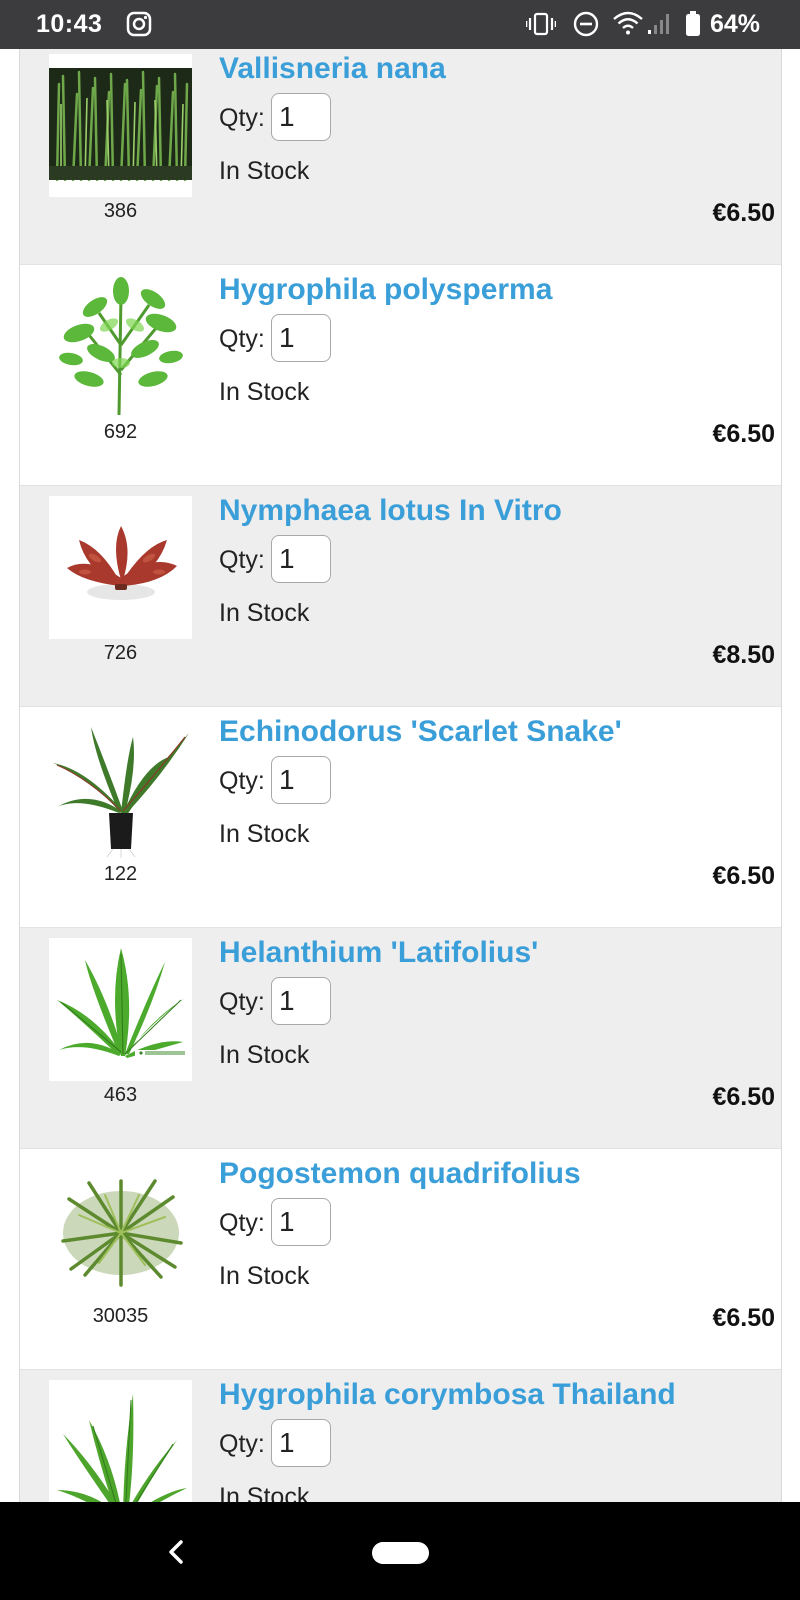  Describe the element at coordinates (69, 24) in the screenshot. I see `status-time: 10:43` at that location.